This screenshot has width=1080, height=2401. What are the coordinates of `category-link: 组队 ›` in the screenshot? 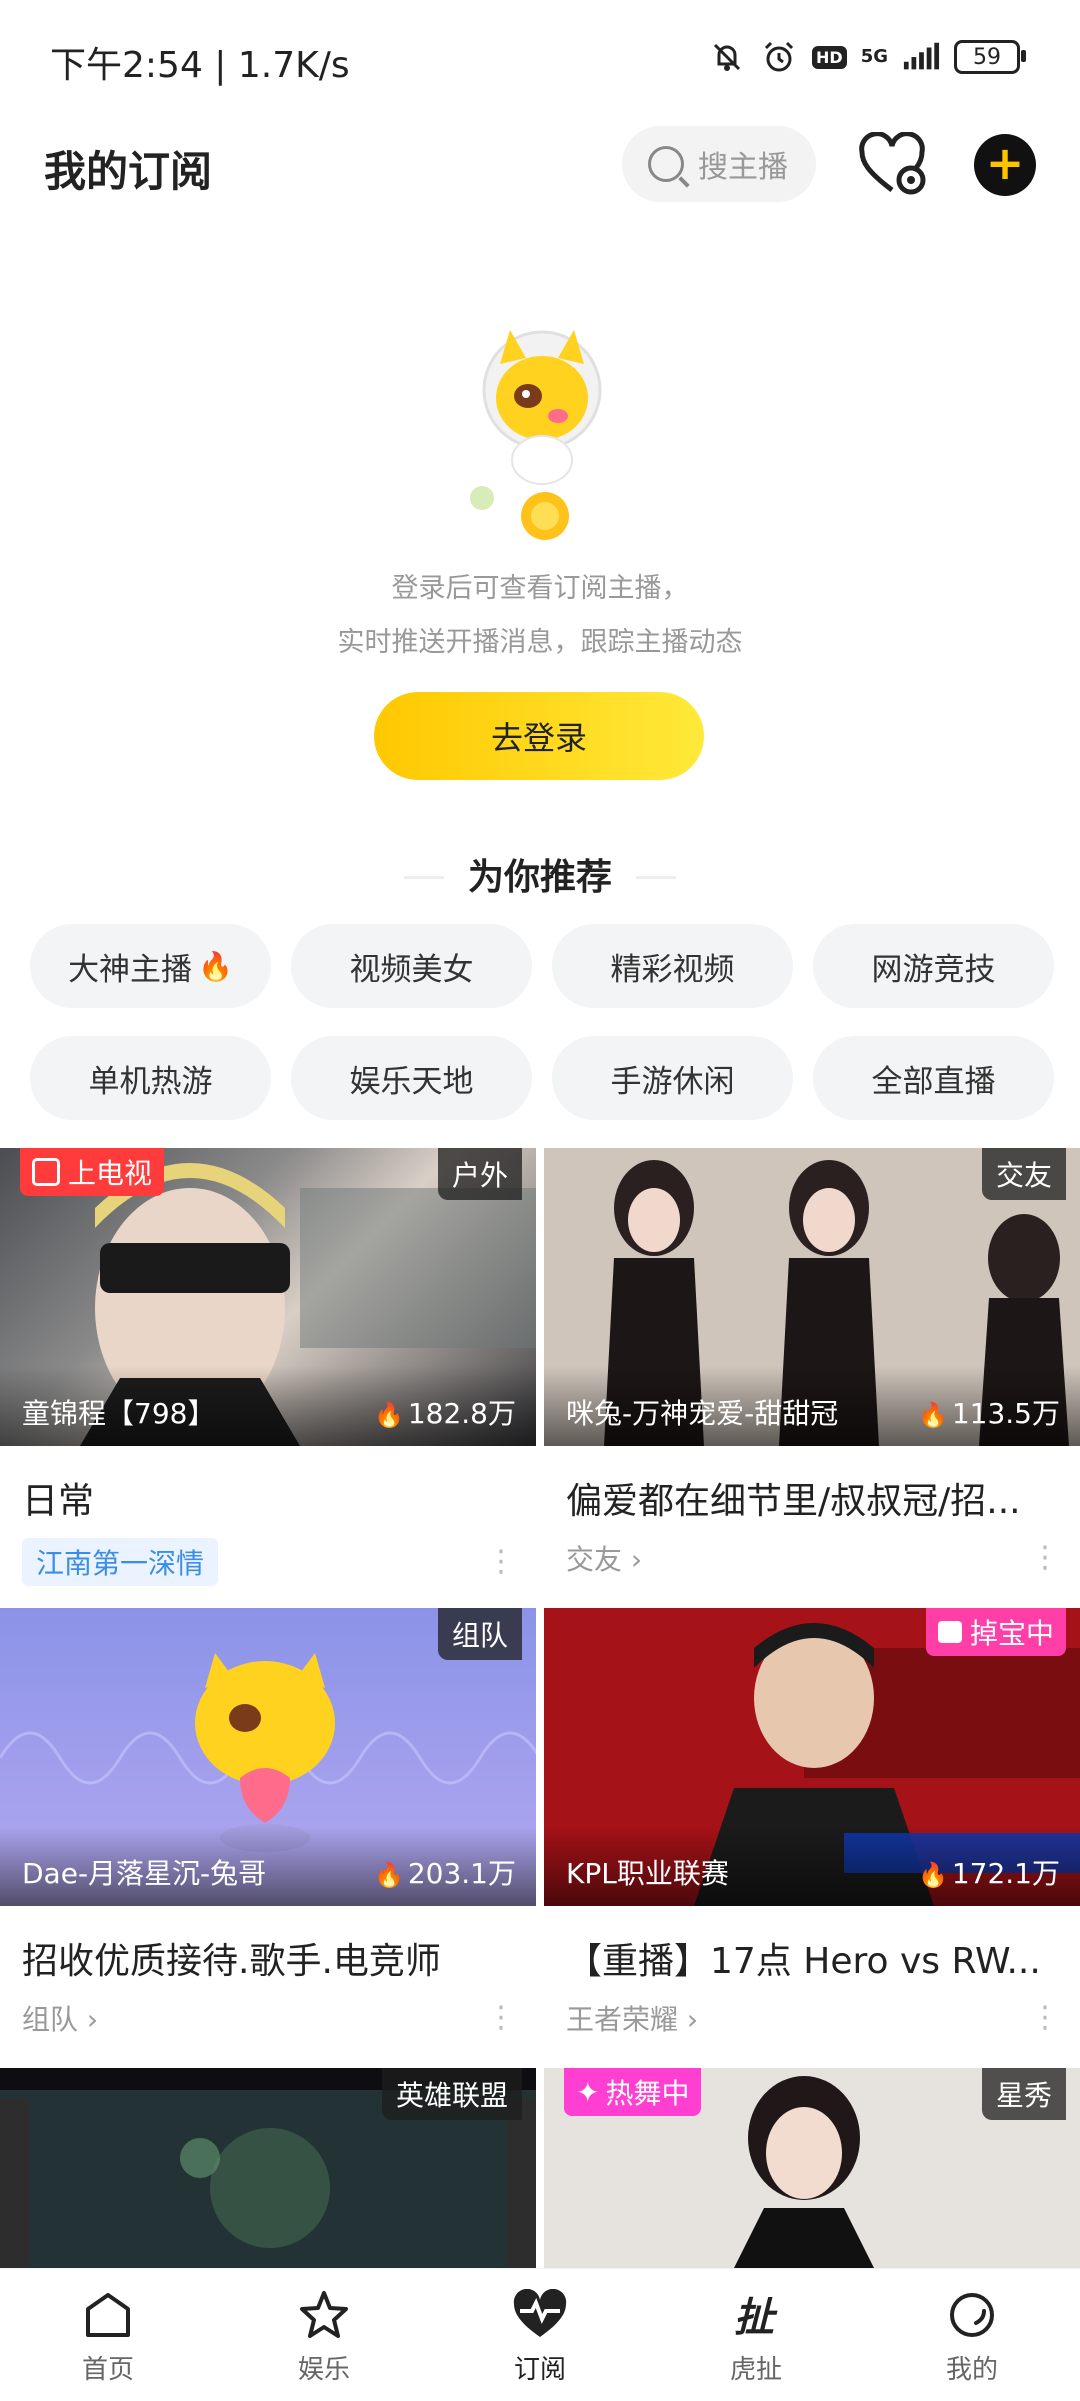 It's located at (60, 2018).